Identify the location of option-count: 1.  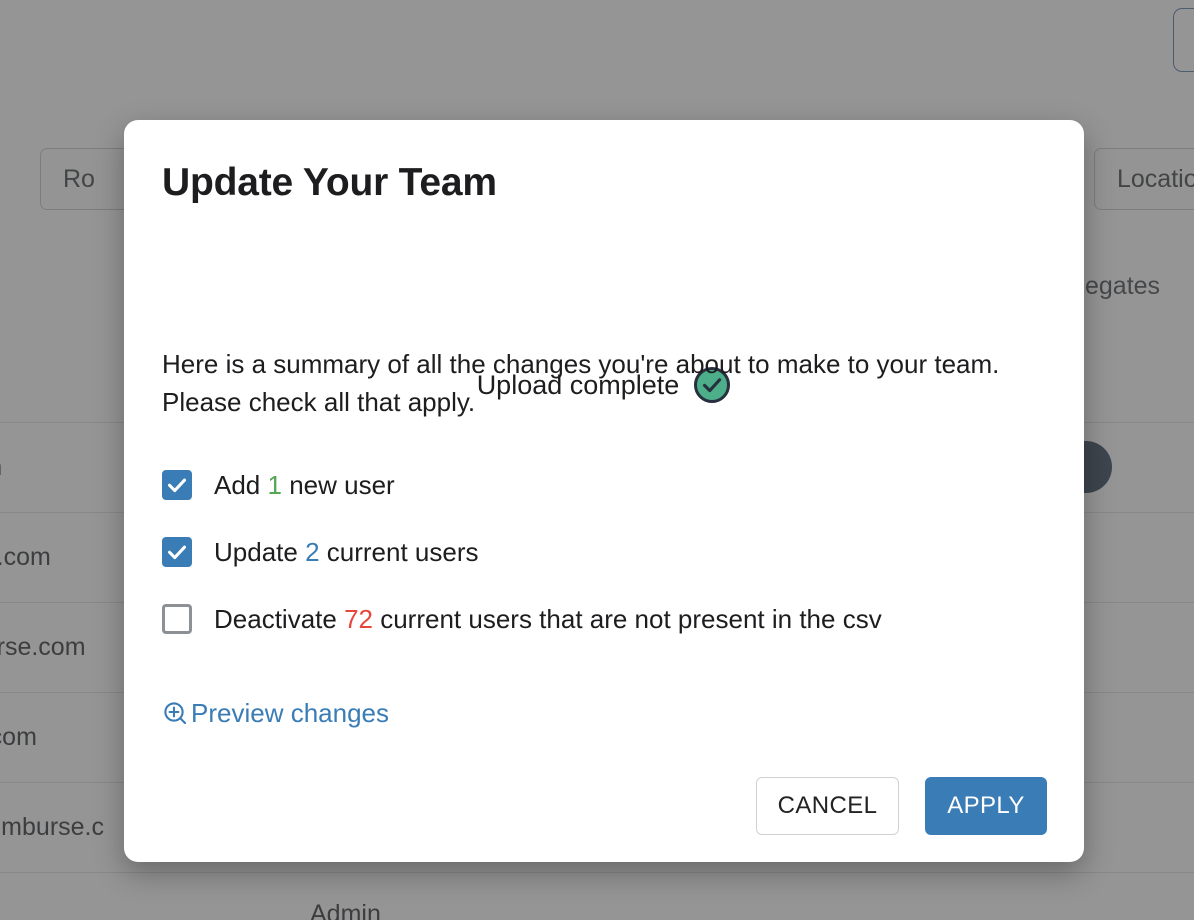
(274, 484).